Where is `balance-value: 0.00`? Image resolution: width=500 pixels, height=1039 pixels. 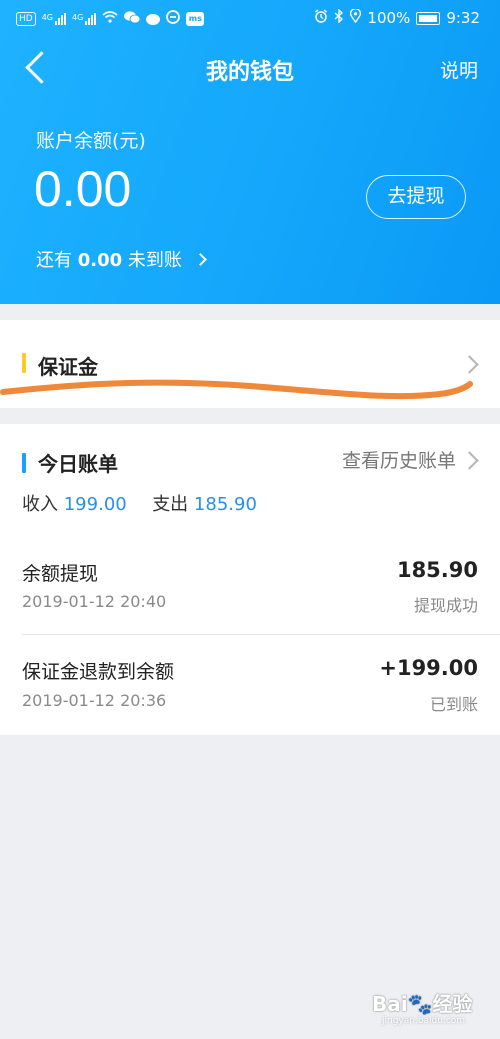
balance-value: 0.00 is located at coordinates (83, 189).